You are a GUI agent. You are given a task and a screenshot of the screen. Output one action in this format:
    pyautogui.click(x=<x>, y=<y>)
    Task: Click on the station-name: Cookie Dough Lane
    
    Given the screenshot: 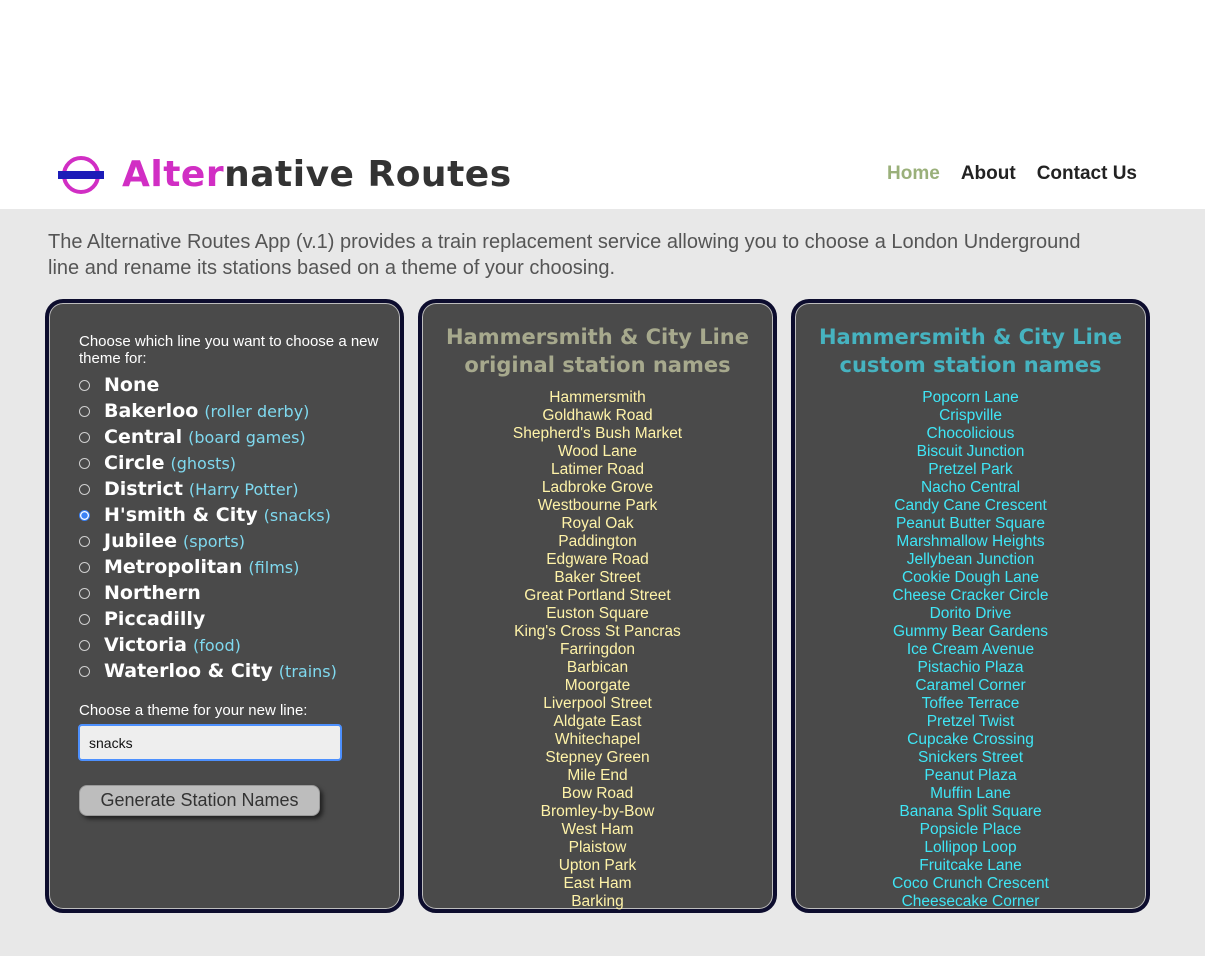 What is the action you would take?
    pyautogui.click(x=970, y=577)
    